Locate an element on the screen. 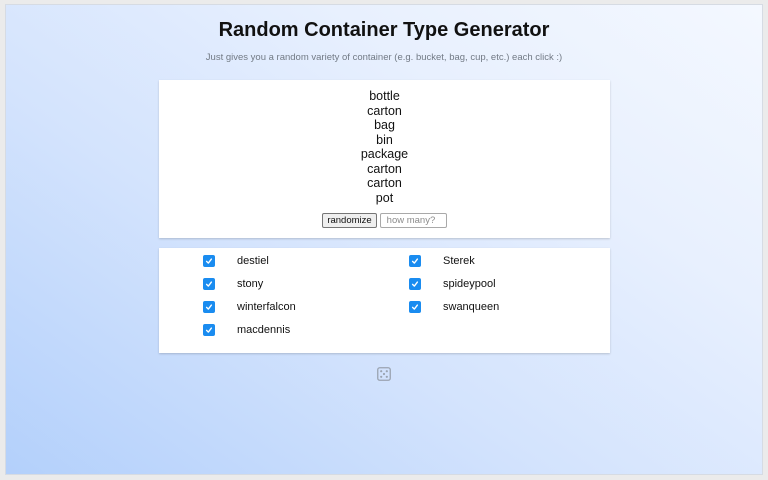  user-option: macdennis is located at coordinates (246, 330).